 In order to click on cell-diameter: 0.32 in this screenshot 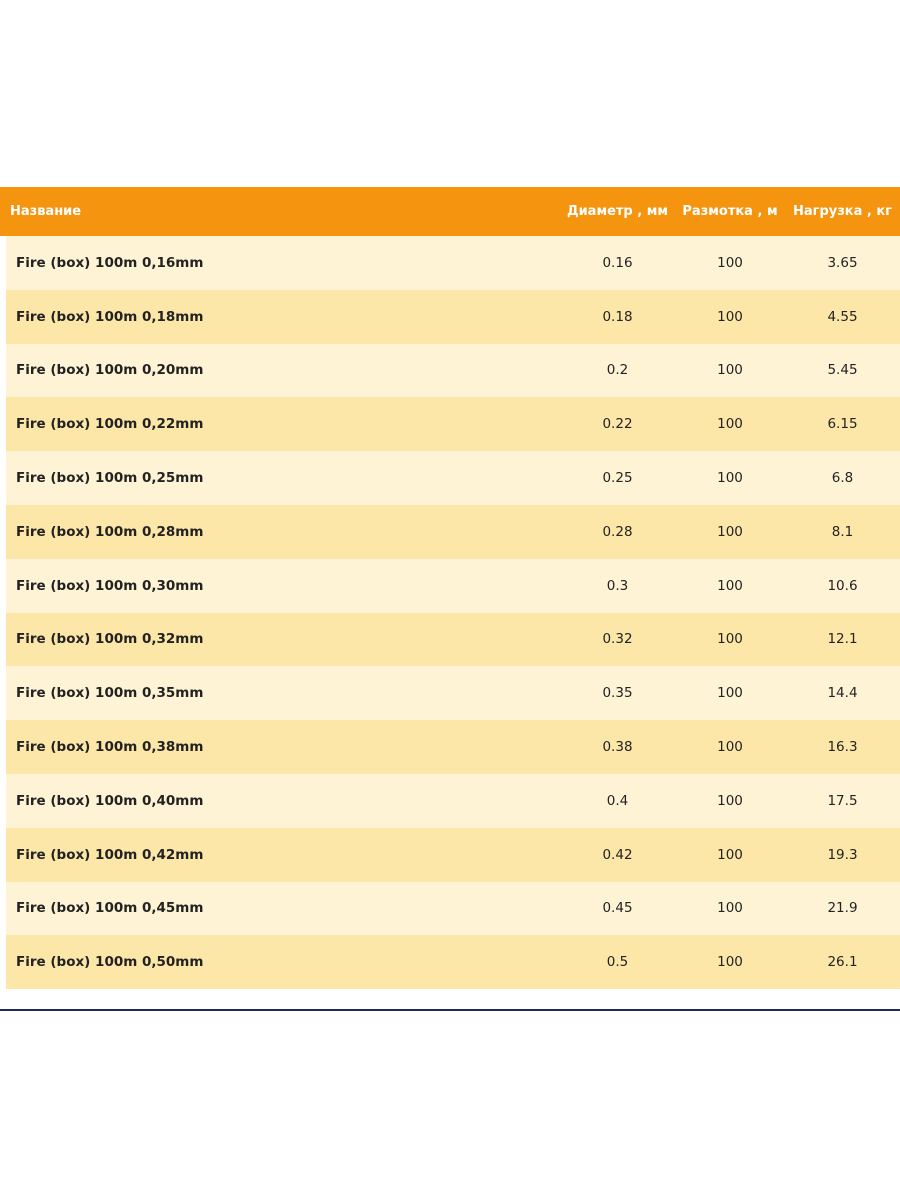, I will do `click(617, 639)`.